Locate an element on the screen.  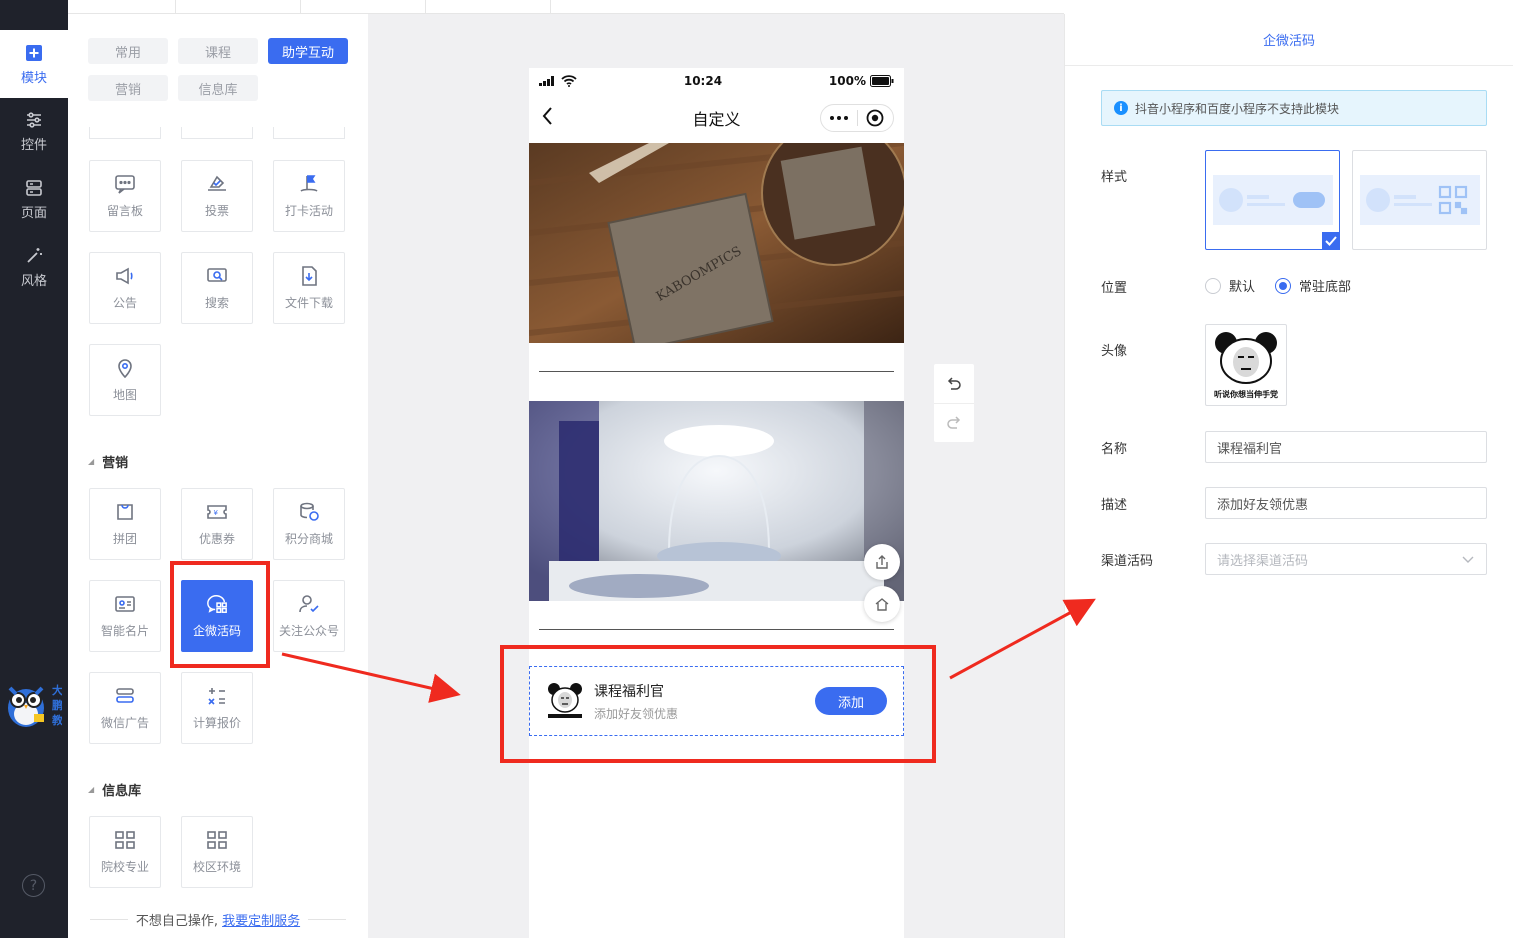
comp-announcement: 公告 is located at coordinates (125, 288).